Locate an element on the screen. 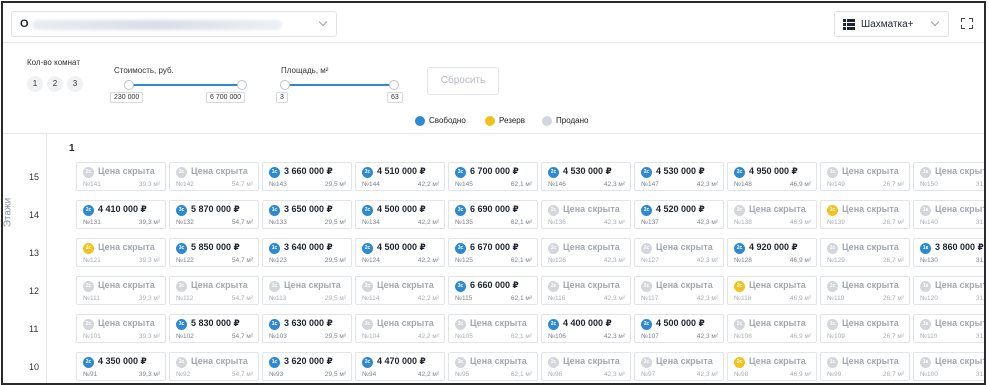 The image size is (989, 385). apartment-cell: 2с Цена скрыта №118 46,9 м² is located at coordinates (772, 290).